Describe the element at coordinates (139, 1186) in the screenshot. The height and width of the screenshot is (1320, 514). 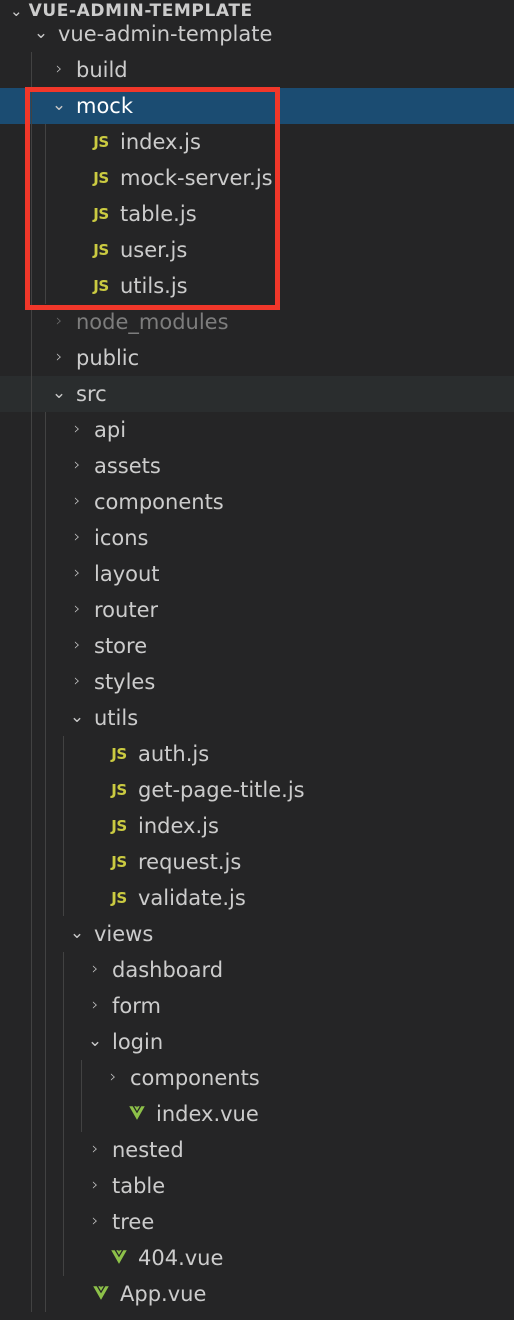
I see `tree-item-label: table` at that location.